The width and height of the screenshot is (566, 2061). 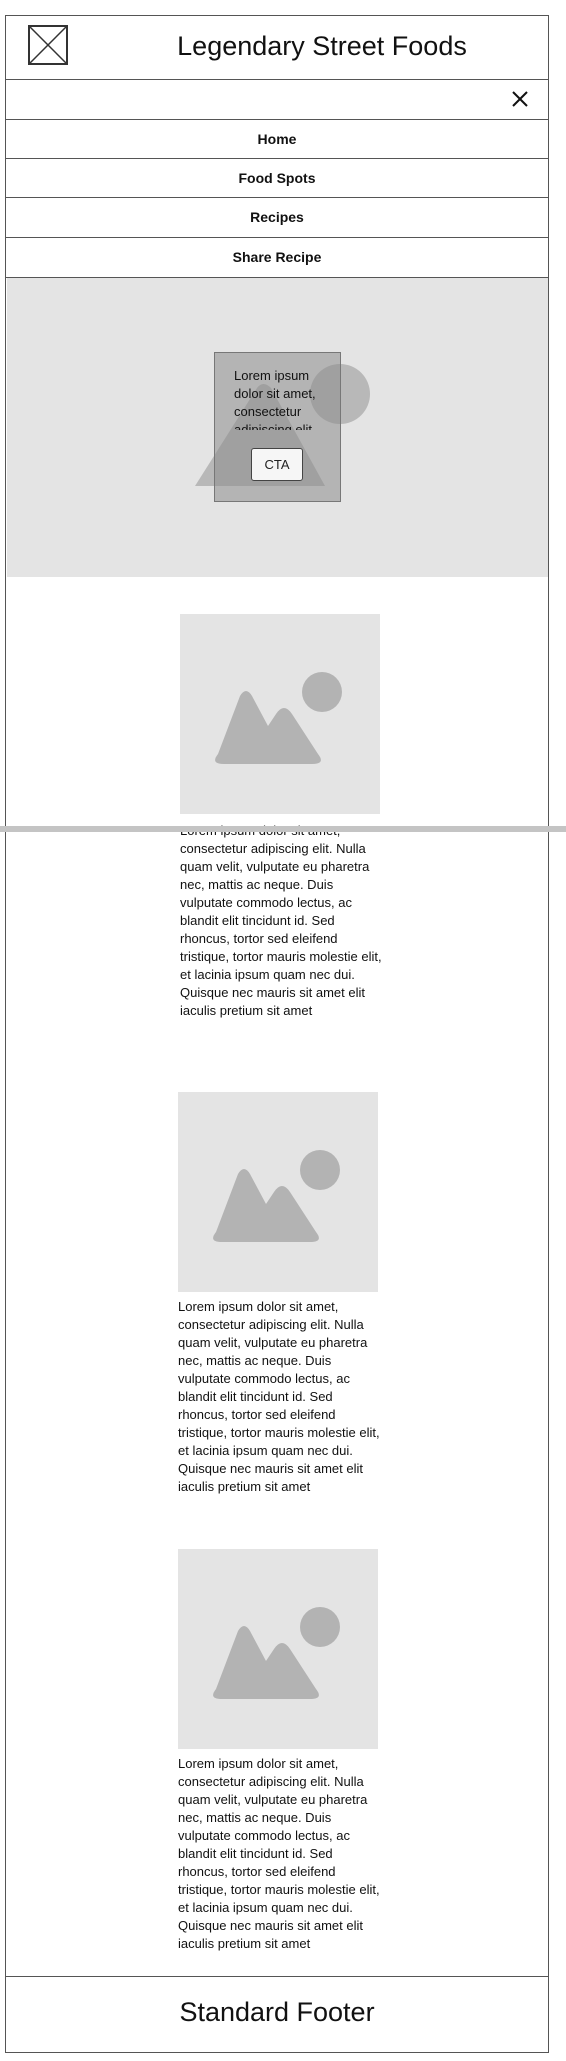 What do you see at coordinates (520, 99) in the screenshot?
I see `close-icon` at bounding box center [520, 99].